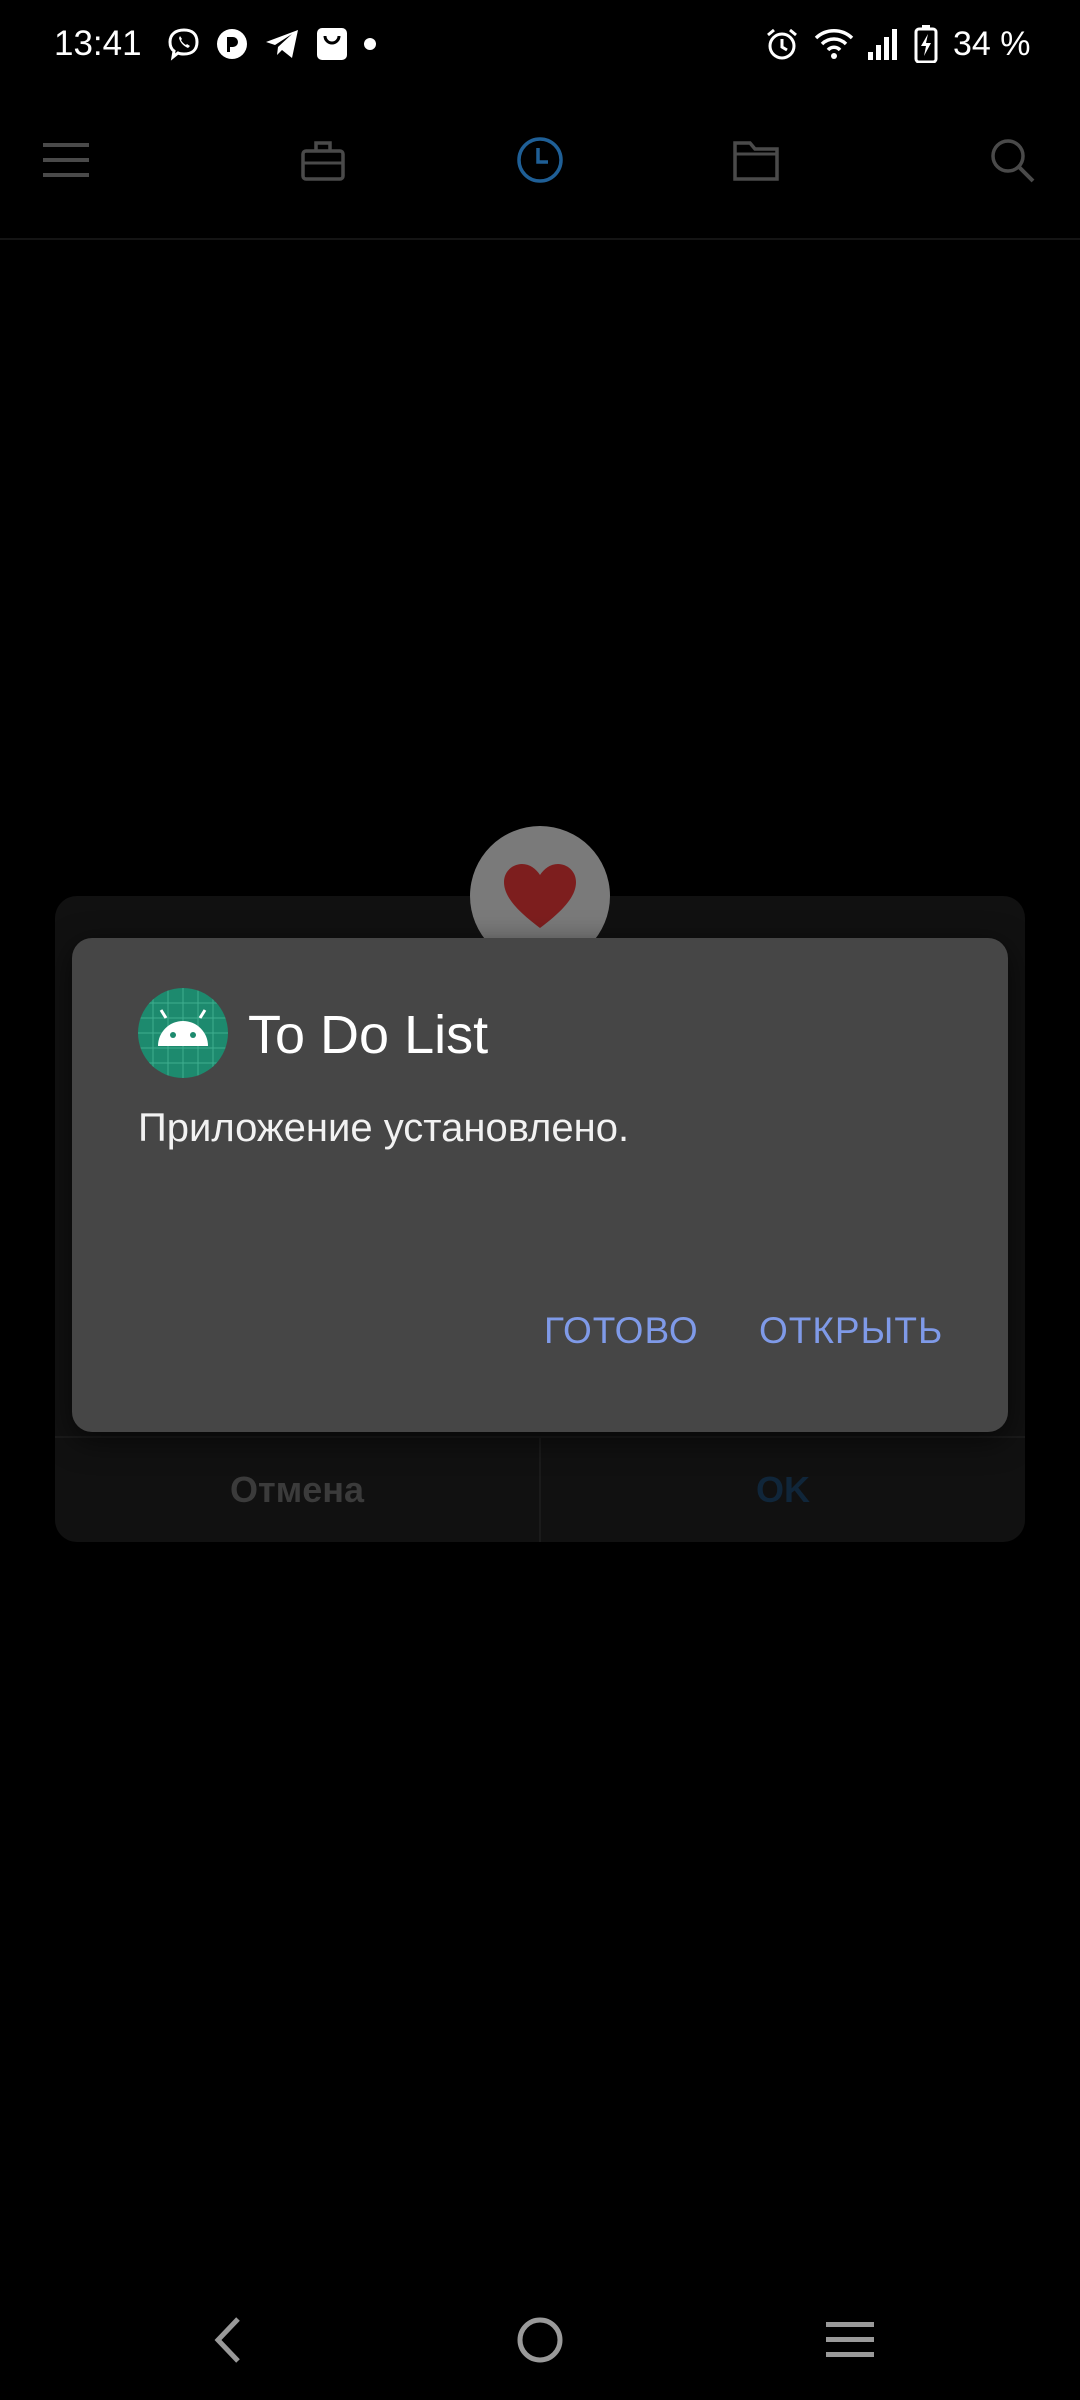 The image size is (1080, 2400). What do you see at coordinates (540, 46) in the screenshot?
I see `status-bar: 13:41 34 %` at bounding box center [540, 46].